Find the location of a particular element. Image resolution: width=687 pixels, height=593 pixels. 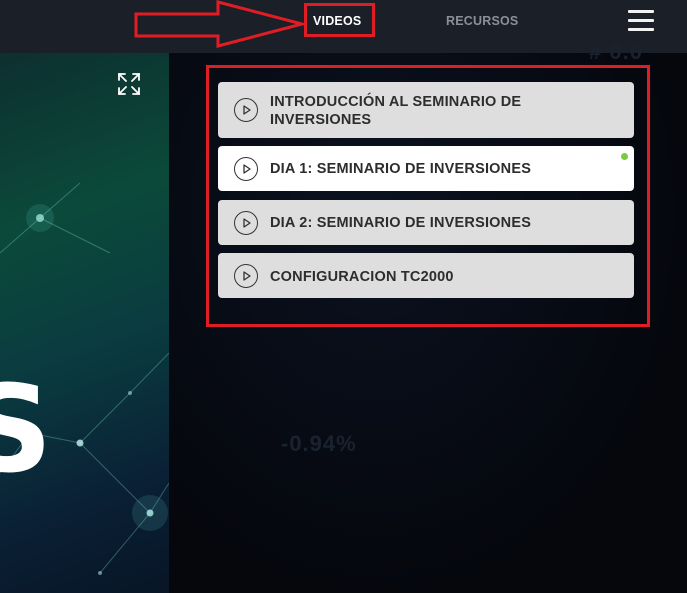

lesson-item: INTRODUCCIÓN AL SEMINARIO DE INVERSIONES is located at coordinates (426, 110).